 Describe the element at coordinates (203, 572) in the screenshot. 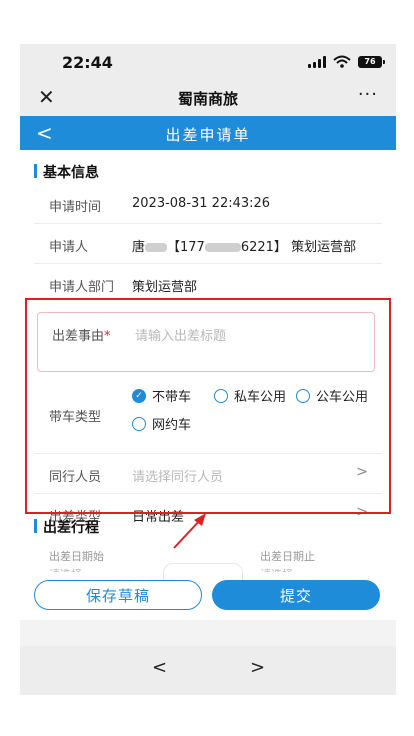

I see `bottom-tab-notch` at that location.